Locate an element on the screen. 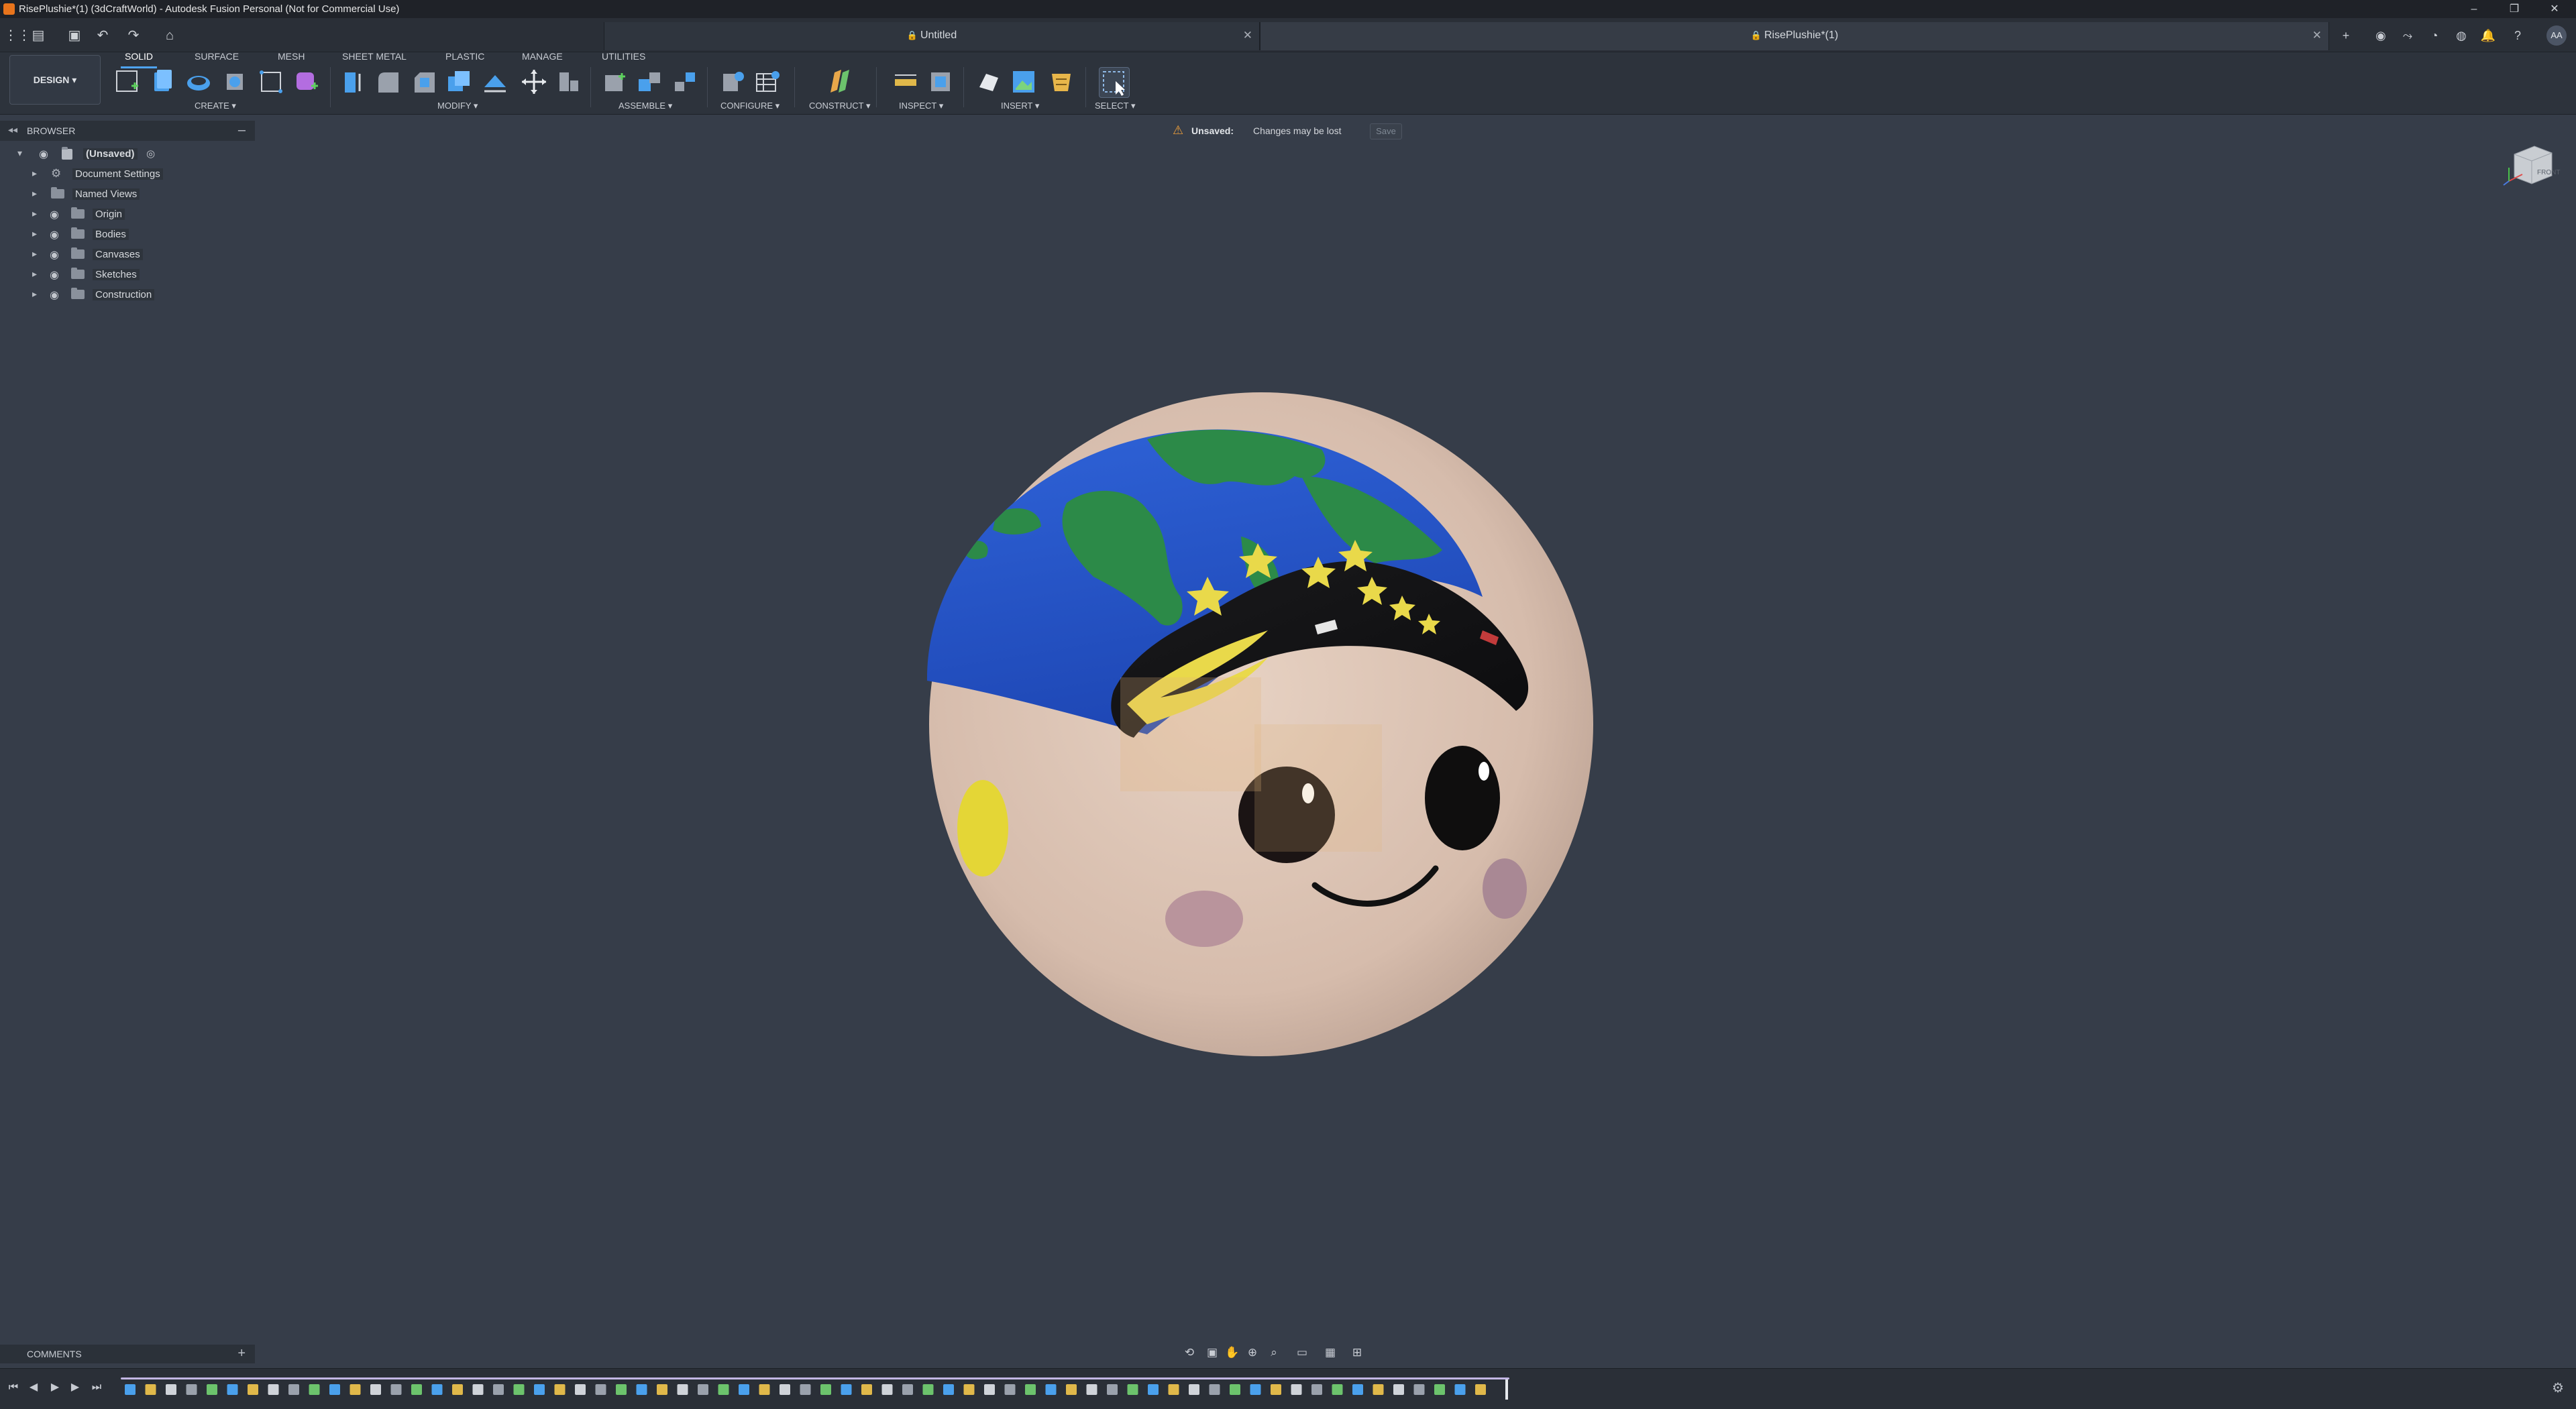 The width and height of the screenshot is (2576, 1409). collapse-panel-icon: ◂◂ is located at coordinates (12, 129).